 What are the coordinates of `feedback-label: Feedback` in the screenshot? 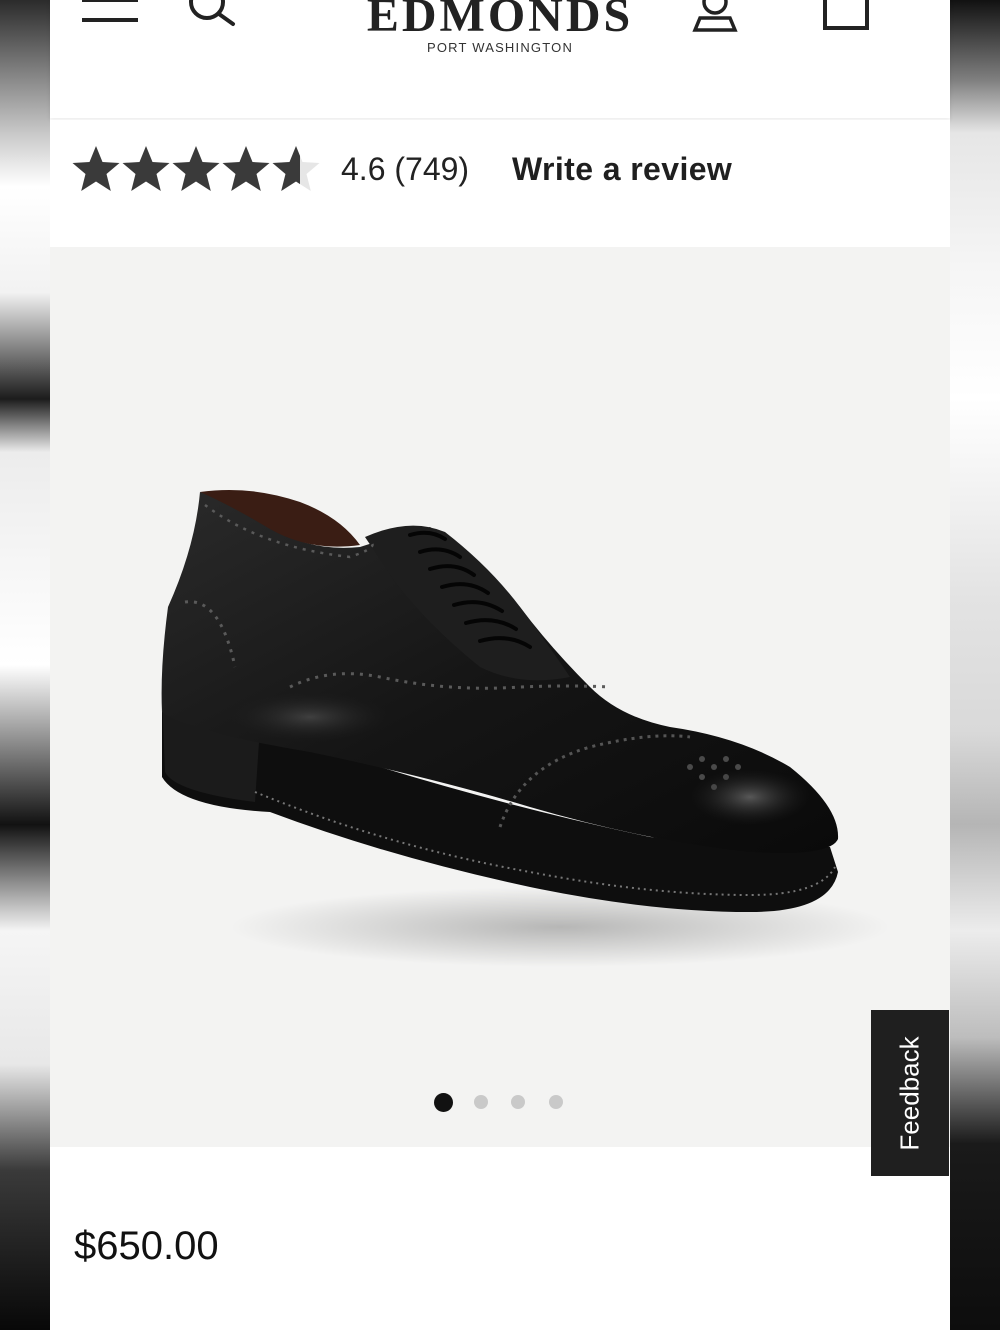 It's located at (909, 1093).